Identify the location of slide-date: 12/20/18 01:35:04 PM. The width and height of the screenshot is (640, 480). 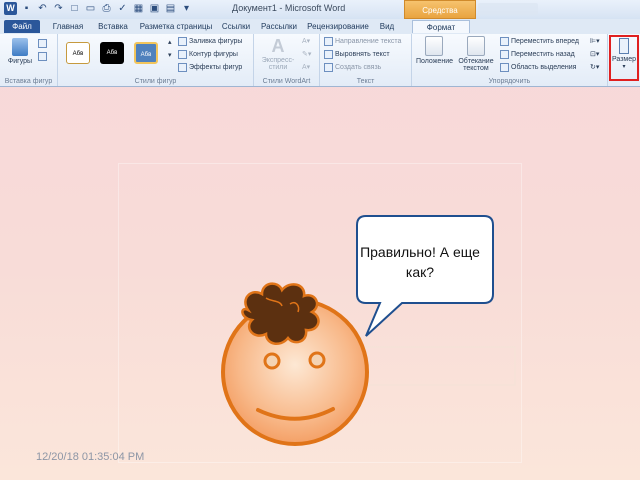
(90, 457).